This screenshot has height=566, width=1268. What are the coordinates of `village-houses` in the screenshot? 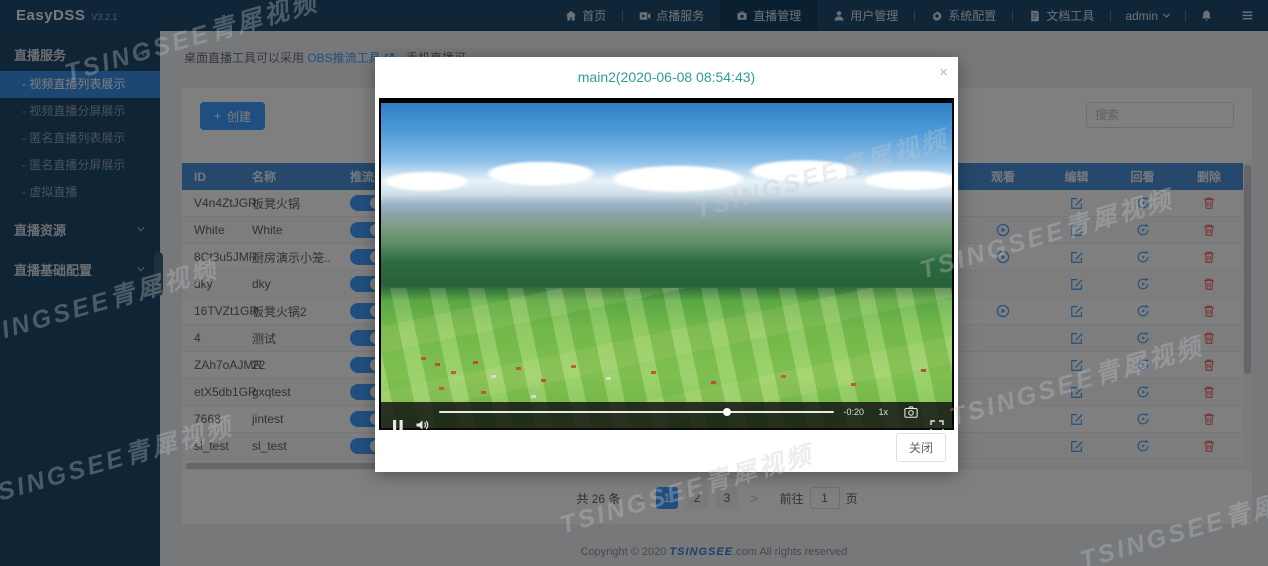 It's located at (423, 358).